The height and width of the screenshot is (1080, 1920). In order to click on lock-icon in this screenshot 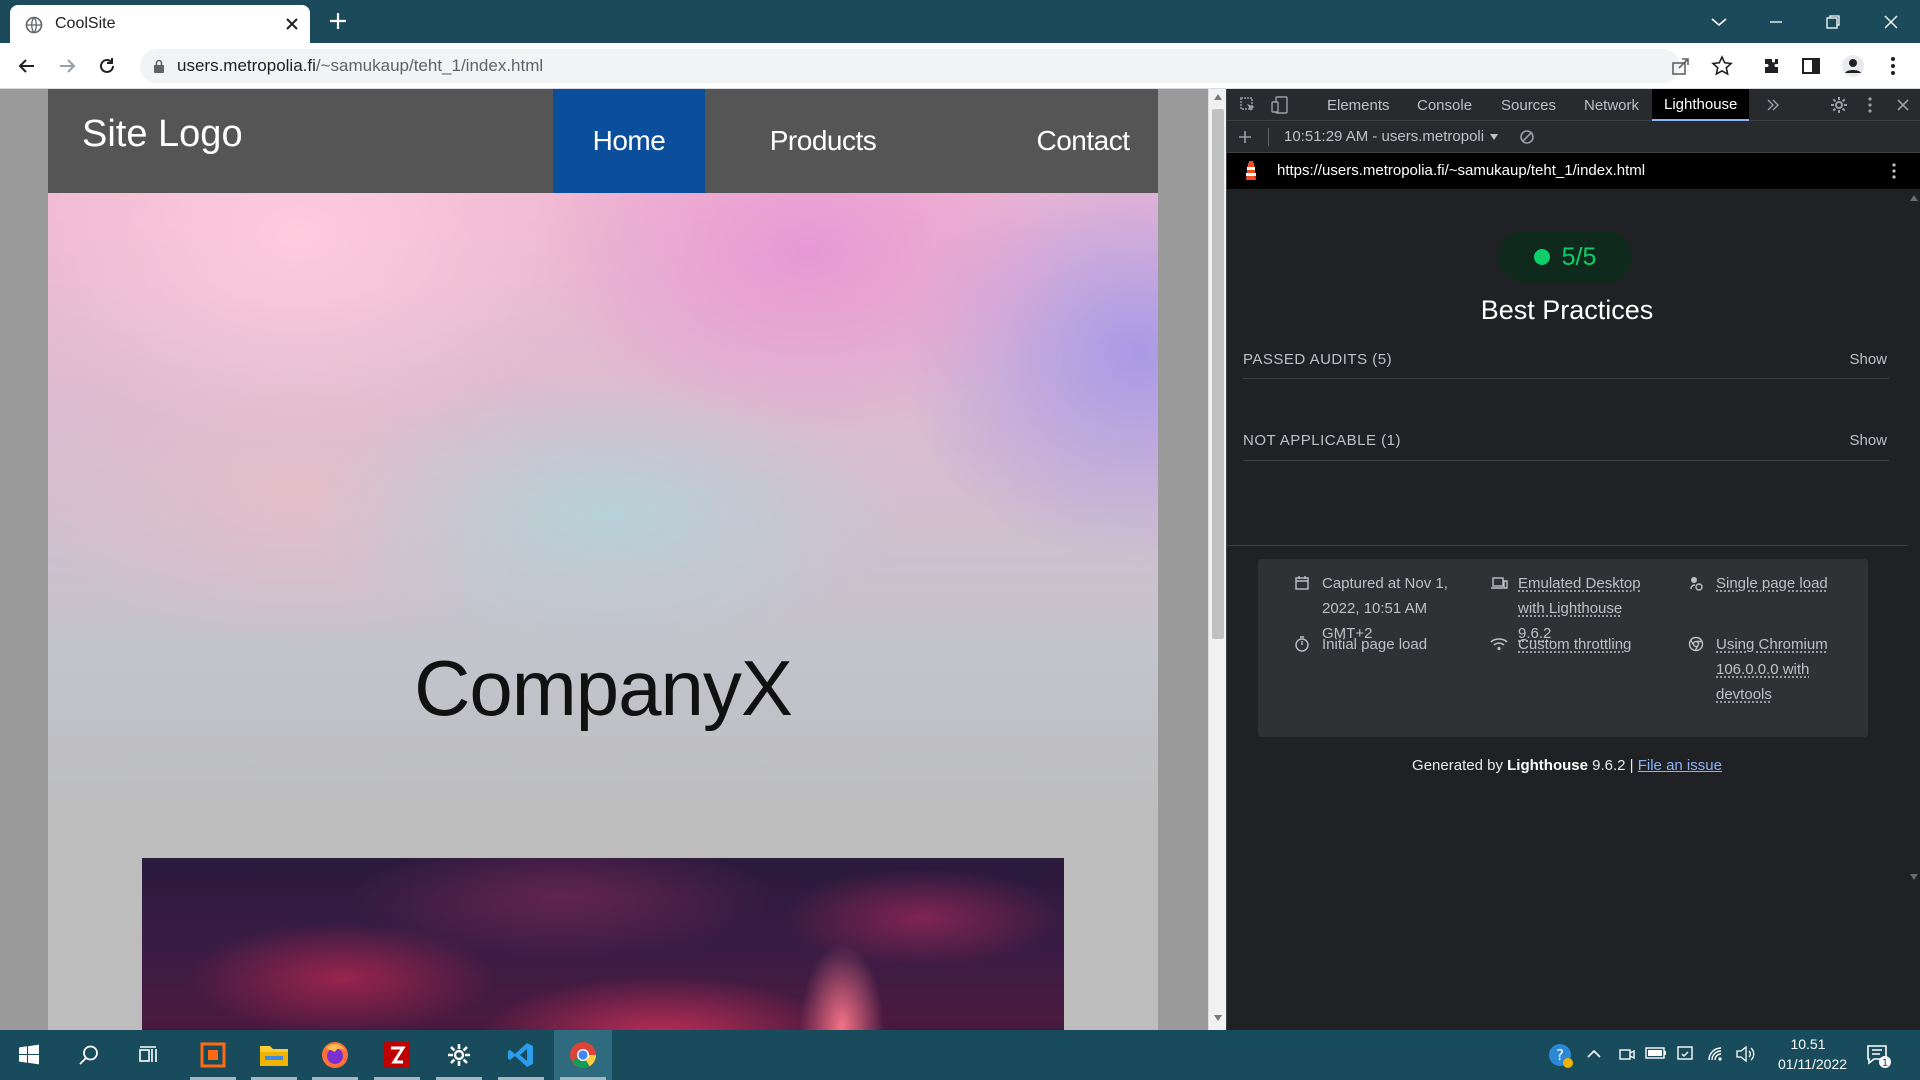, I will do `click(159, 66)`.